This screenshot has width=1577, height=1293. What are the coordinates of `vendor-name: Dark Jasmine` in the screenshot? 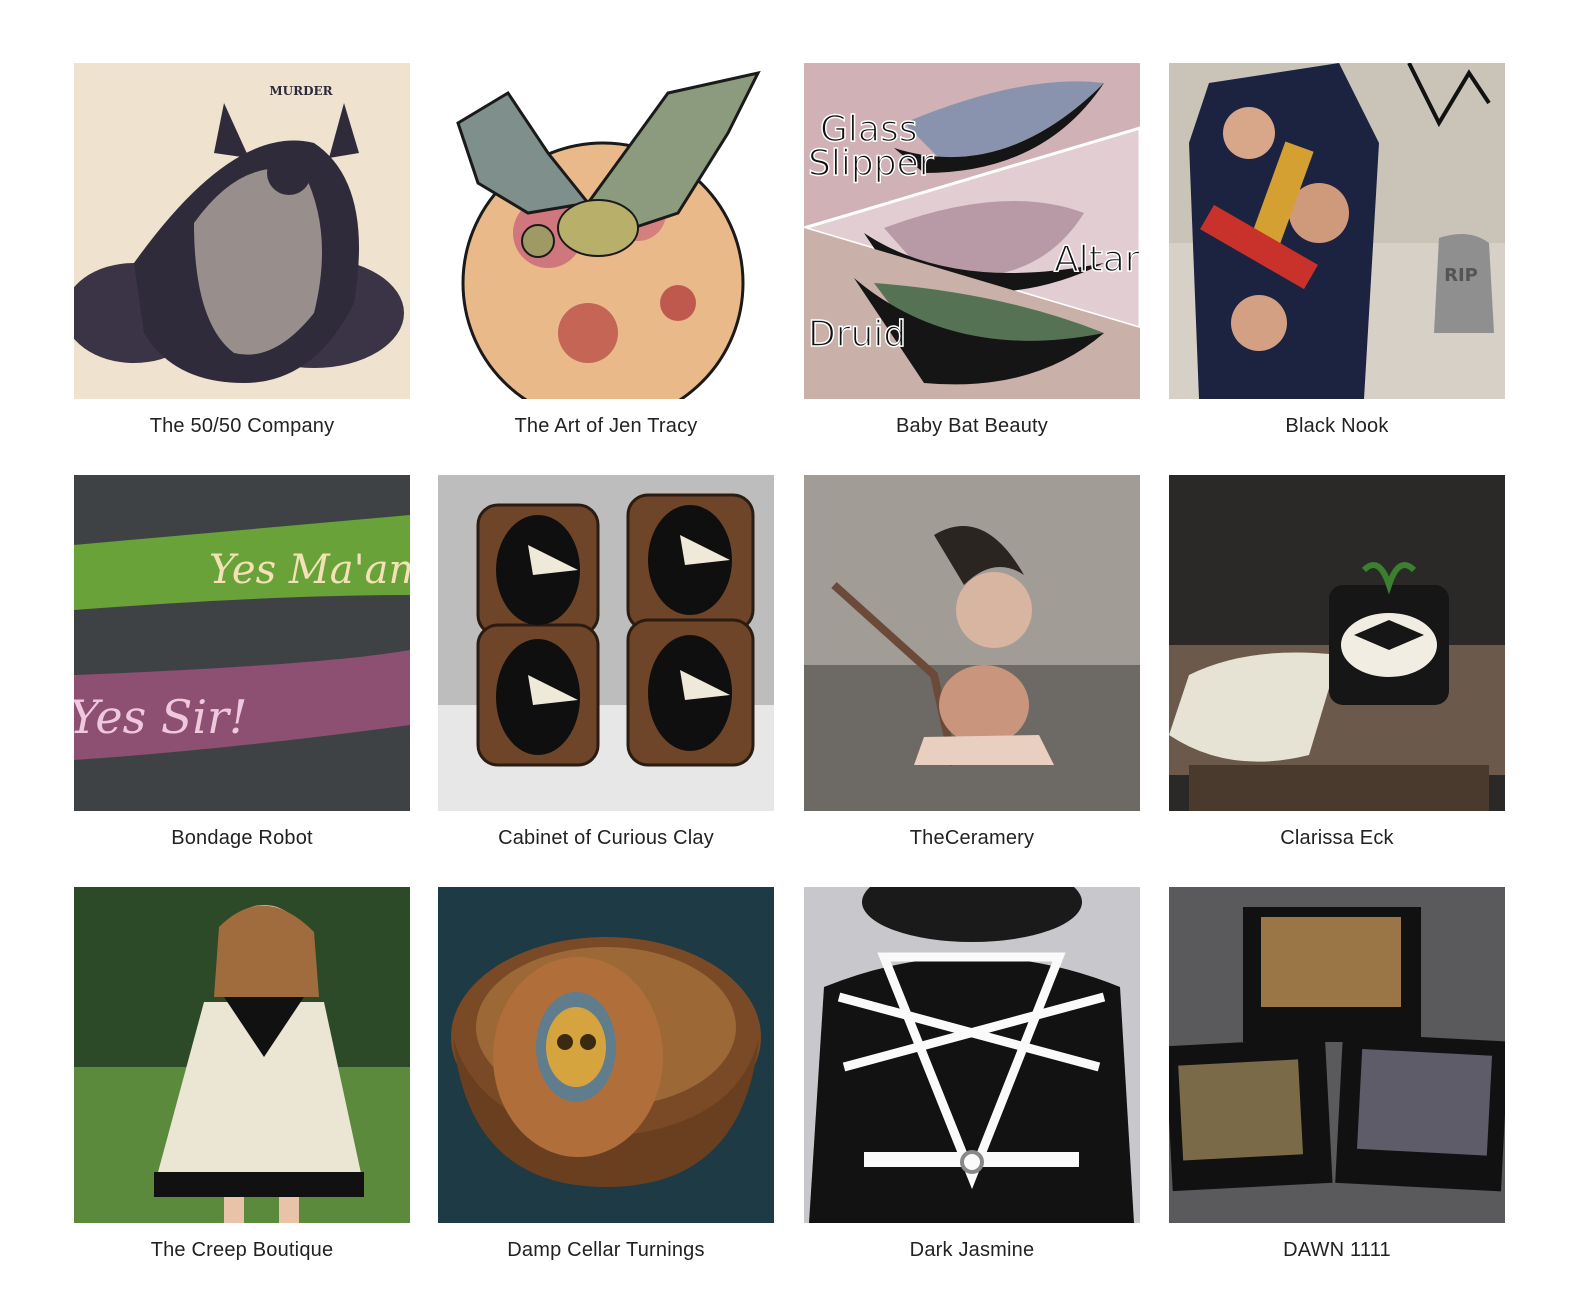 It's located at (972, 1250).